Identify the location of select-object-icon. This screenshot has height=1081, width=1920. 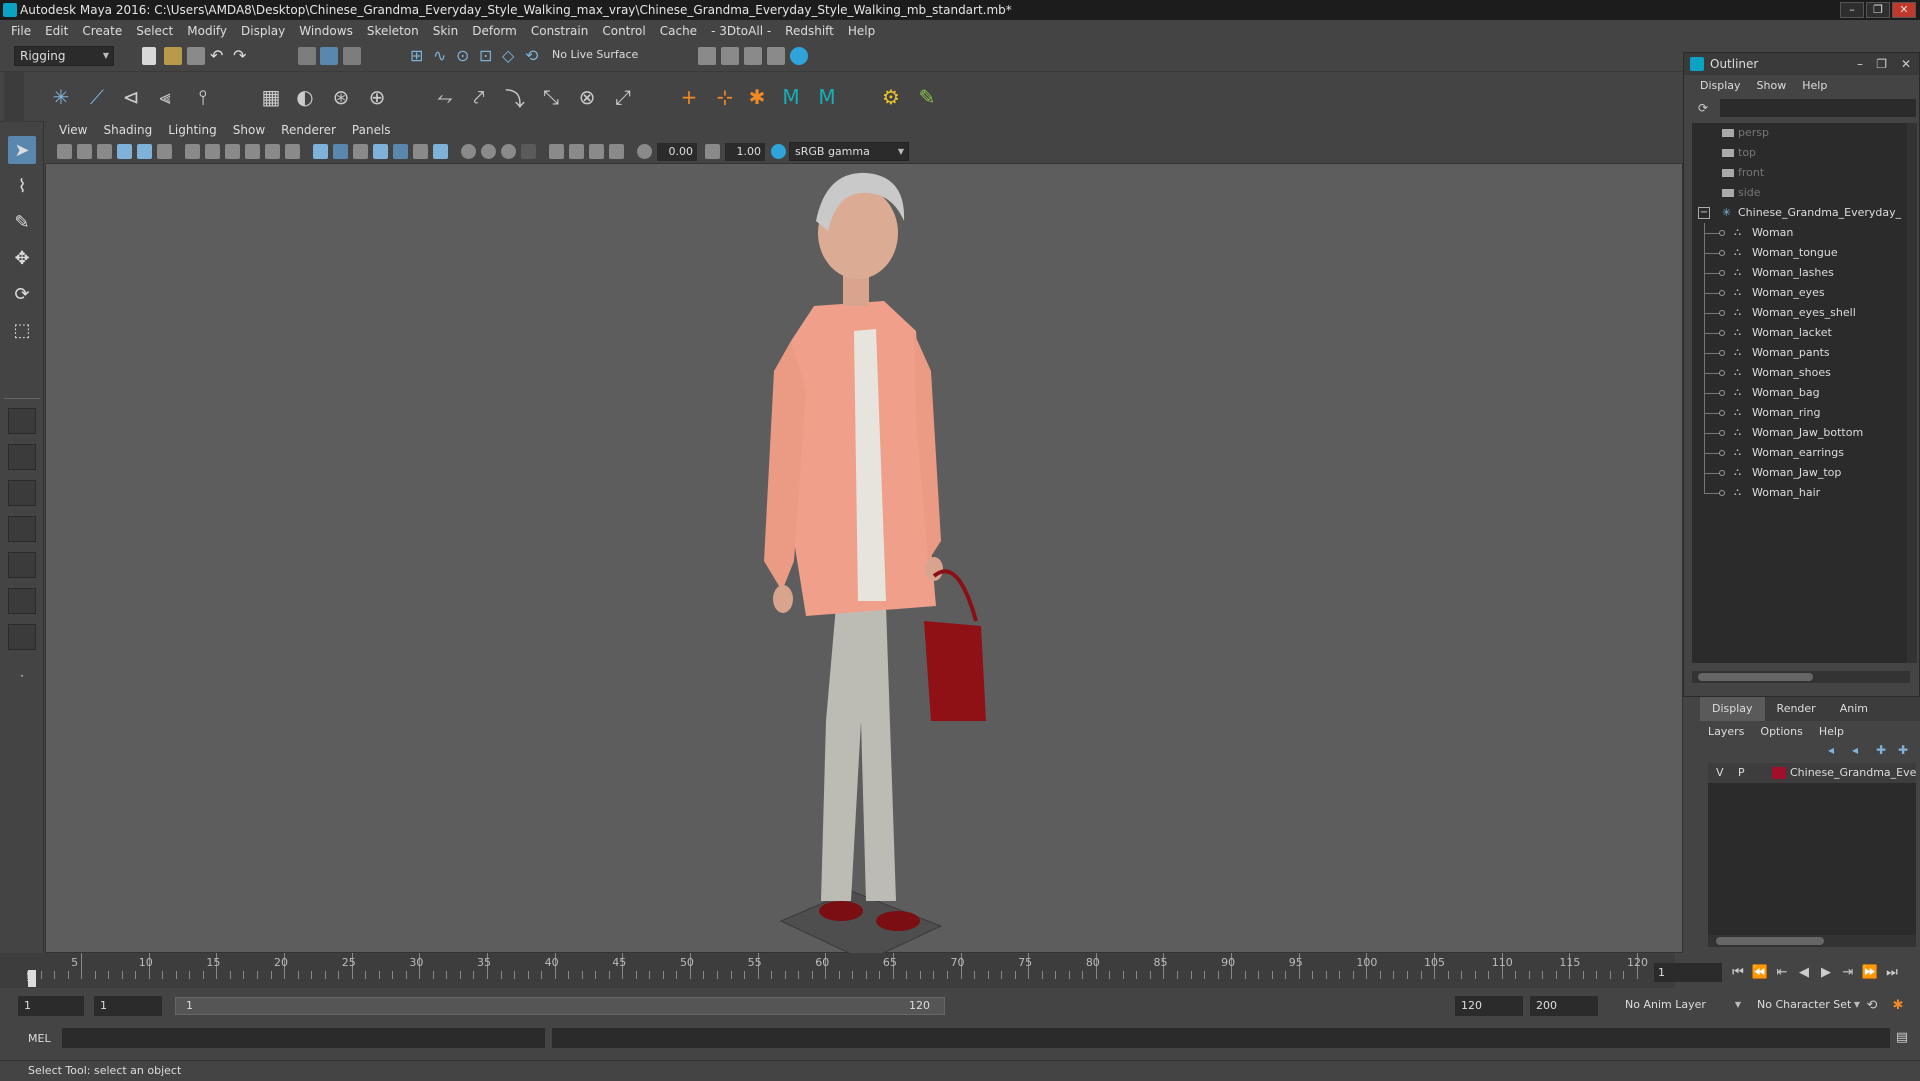
(329, 56).